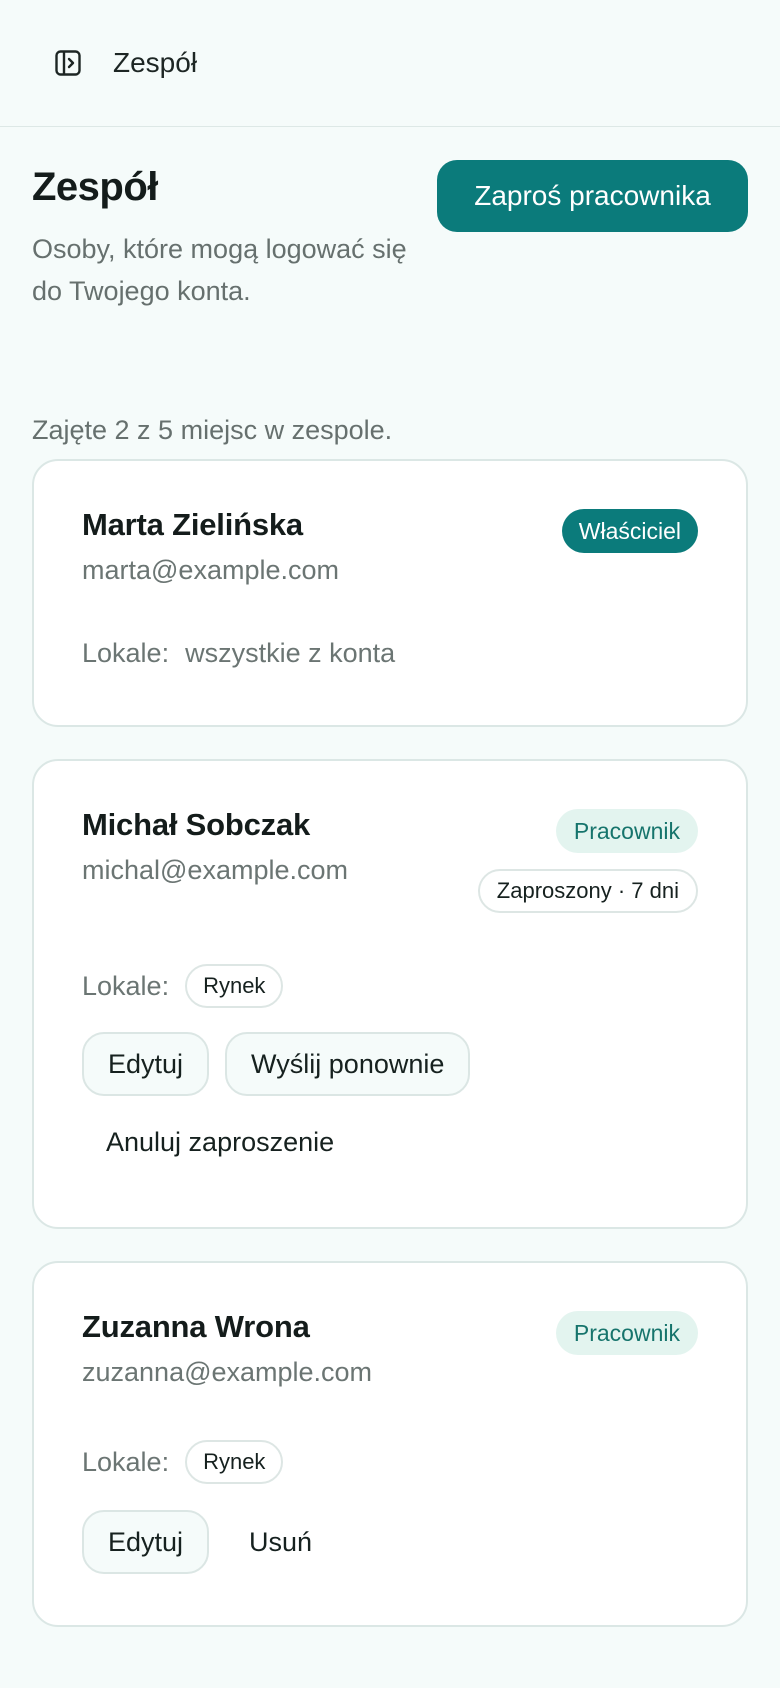  I want to click on locations-value: wszystkie z konta, so click(290, 653).